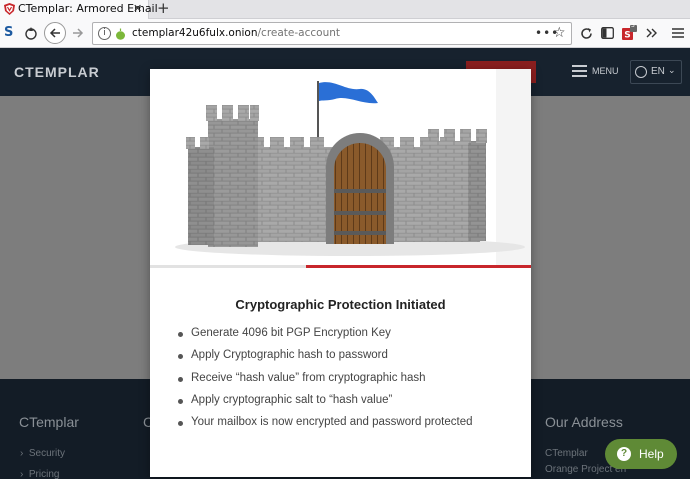 This screenshot has width=690, height=479. What do you see at coordinates (8, 32) in the screenshot?
I see `extension-s-icon: S` at bounding box center [8, 32].